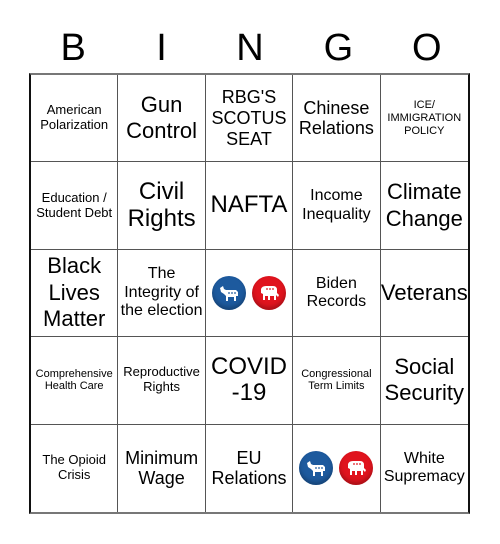  I want to click on bingo-cell-text: The Integrity of the election, so click(161, 292).